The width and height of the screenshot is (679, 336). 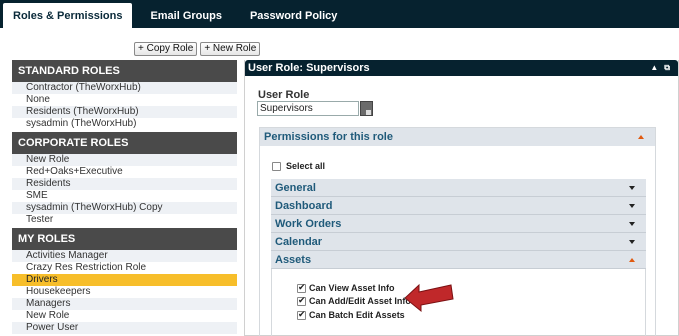 What do you see at coordinates (124, 143) in the screenshot?
I see `corporate-roles-header: CORPORATE ROLES` at bounding box center [124, 143].